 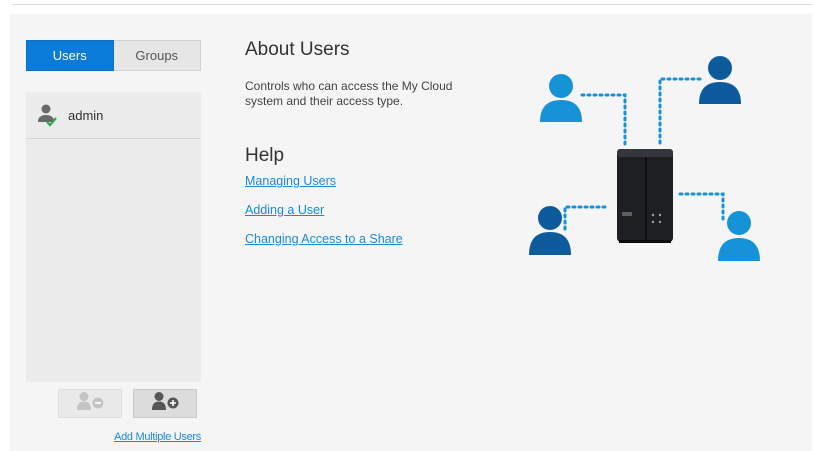 I want to click on user-minus-icon, so click(x=90, y=403).